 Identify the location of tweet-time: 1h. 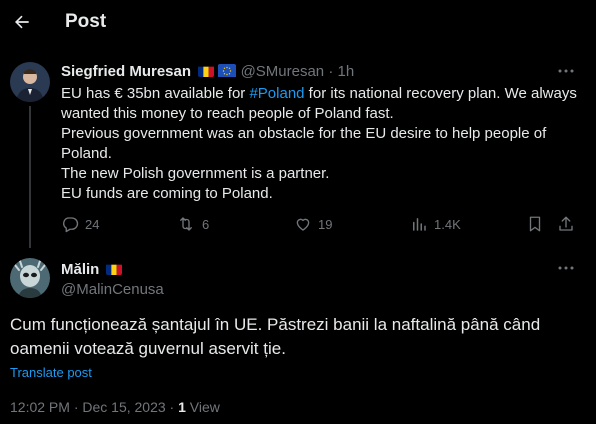
(346, 71).